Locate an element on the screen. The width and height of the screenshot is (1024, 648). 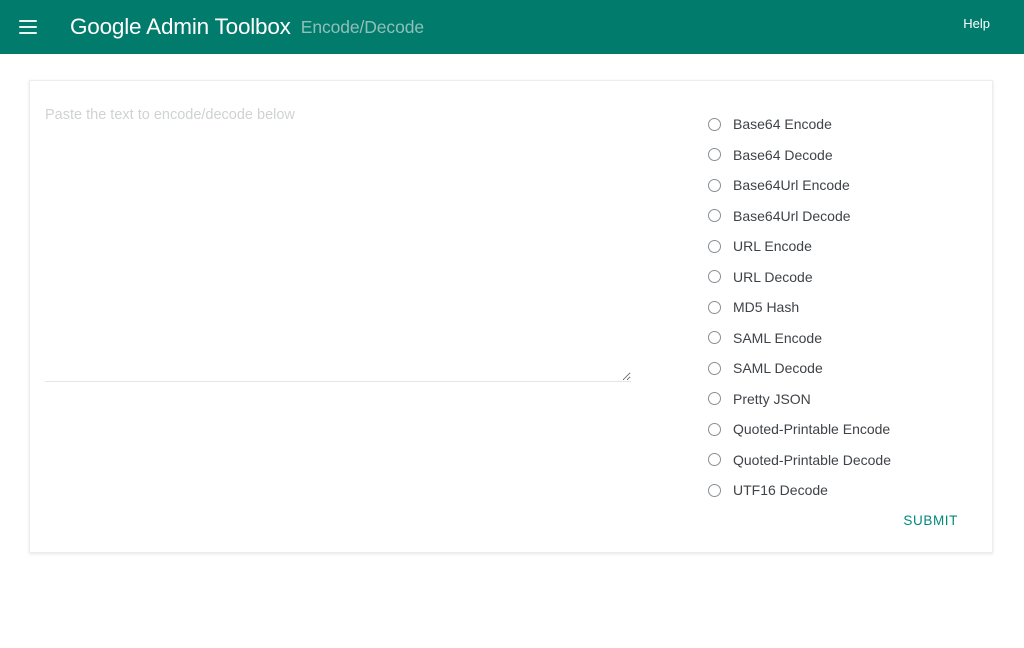
mode-option-md5-hash: MD5 Hash is located at coordinates (843, 307).